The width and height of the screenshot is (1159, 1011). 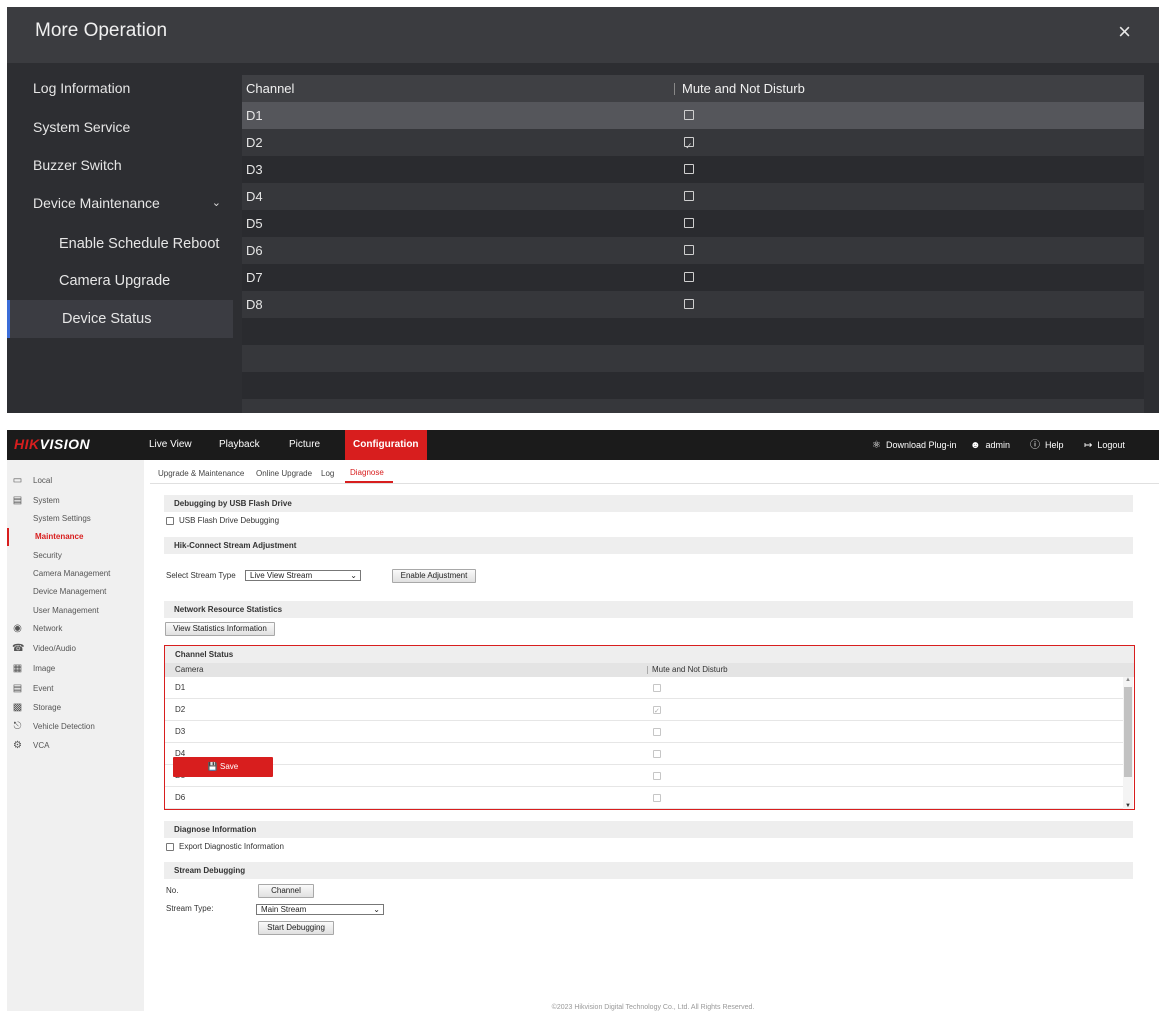 I want to click on sidebar-item-vehicle-detection: ⎋ Vehicle Detection, so click(x=75, y=727).